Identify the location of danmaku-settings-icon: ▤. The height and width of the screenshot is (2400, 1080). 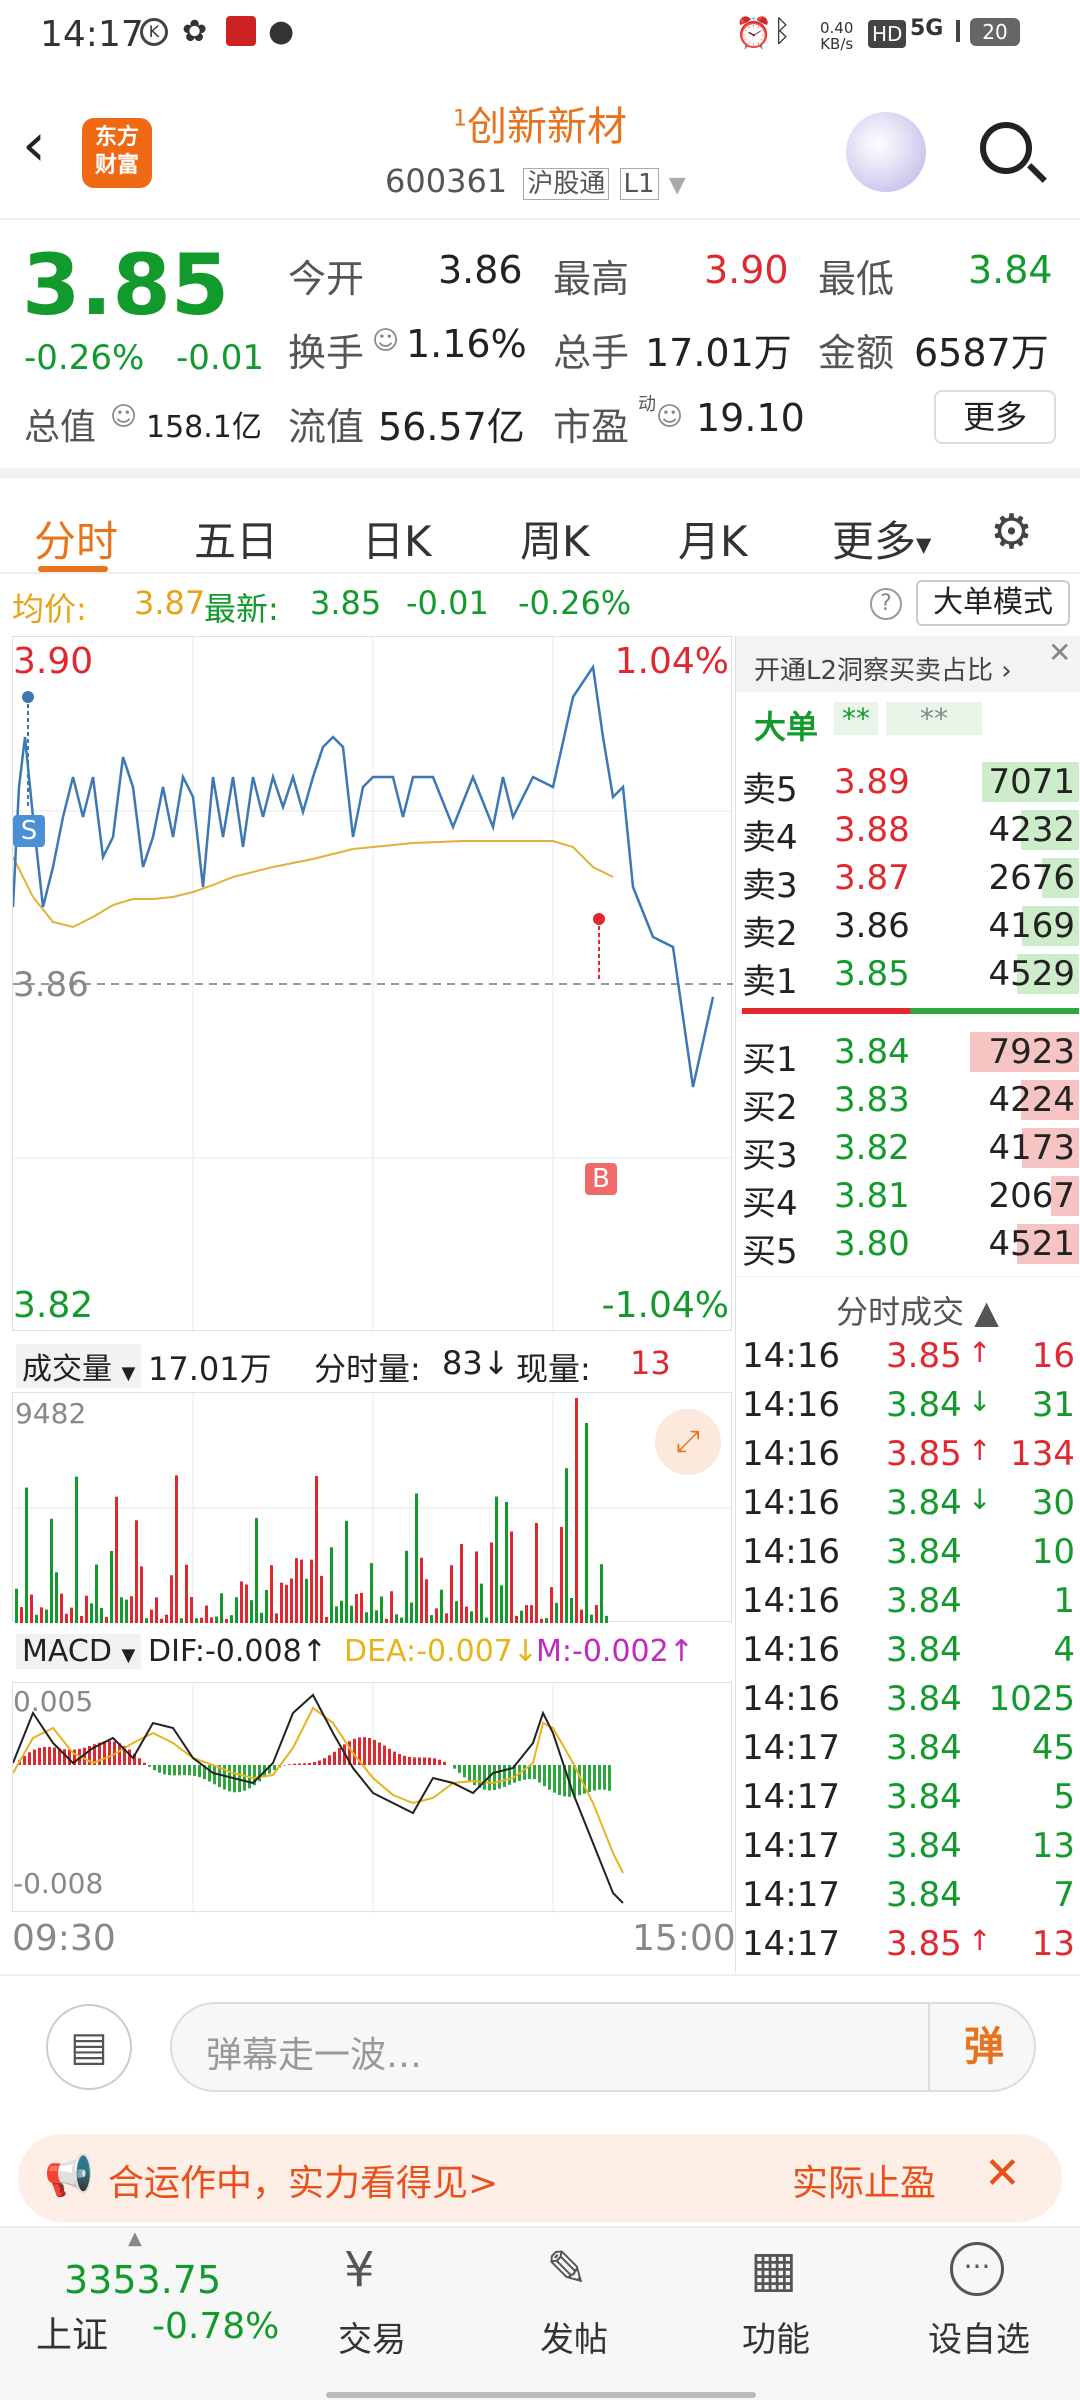
(89, 2047).